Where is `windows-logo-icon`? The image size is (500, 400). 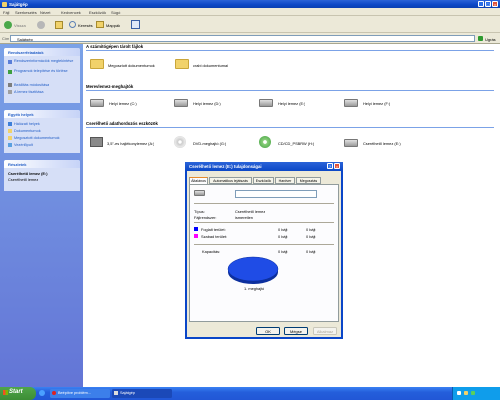 windows-logo-icon is located at coordinates (5, 392).